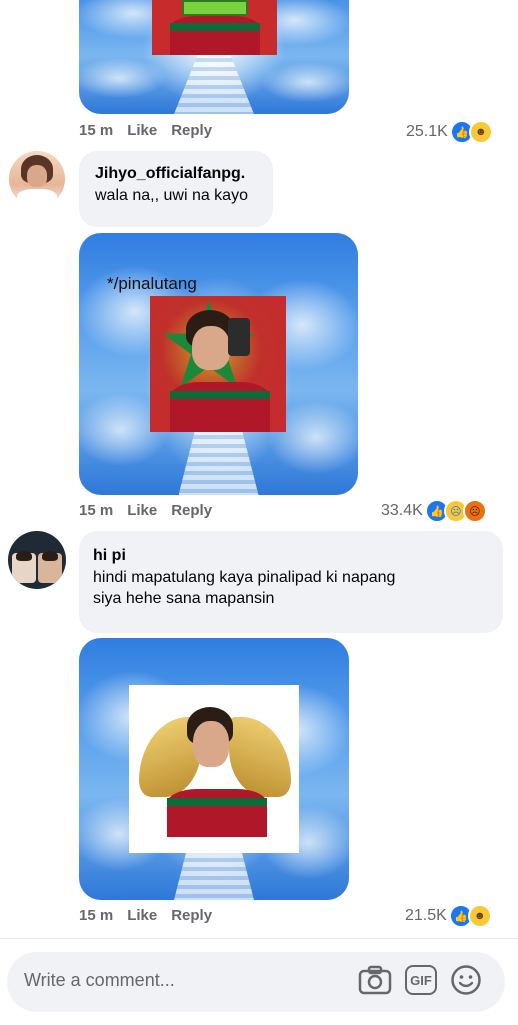  What do you see at coordinates (474, 511) in the screenshot?
I see `angry-reaction-icon: ☹` at bounding box center [474, 511].